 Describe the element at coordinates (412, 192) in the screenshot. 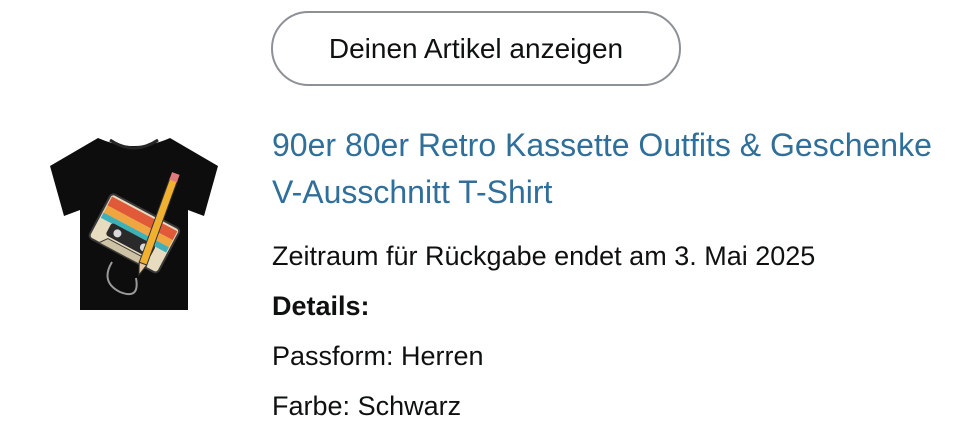

I see `product-title-line2: V-Ausschnitt T-Shirt` at that location.